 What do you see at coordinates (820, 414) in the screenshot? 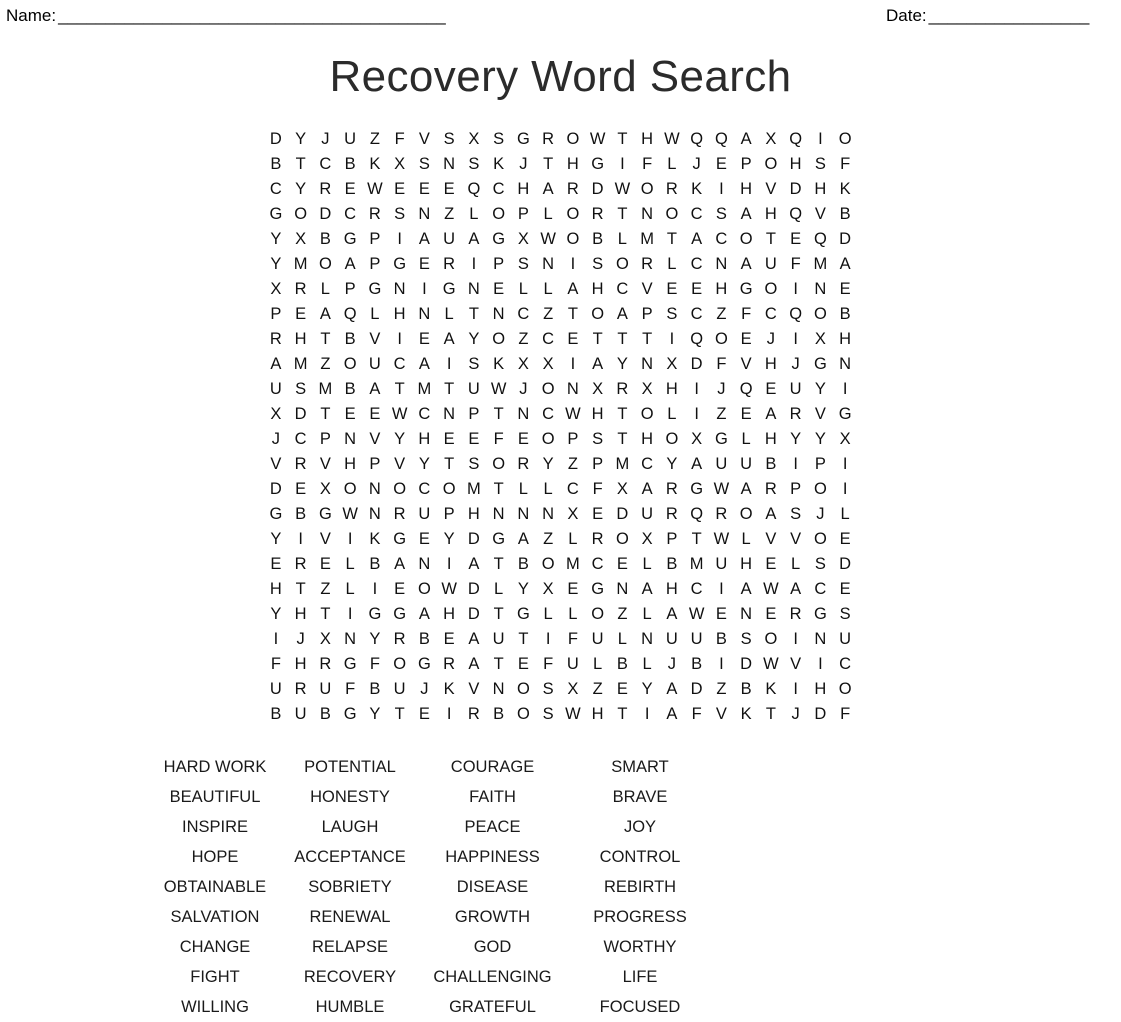
I see `grid-cell: V` at bounding box center [820, 414].